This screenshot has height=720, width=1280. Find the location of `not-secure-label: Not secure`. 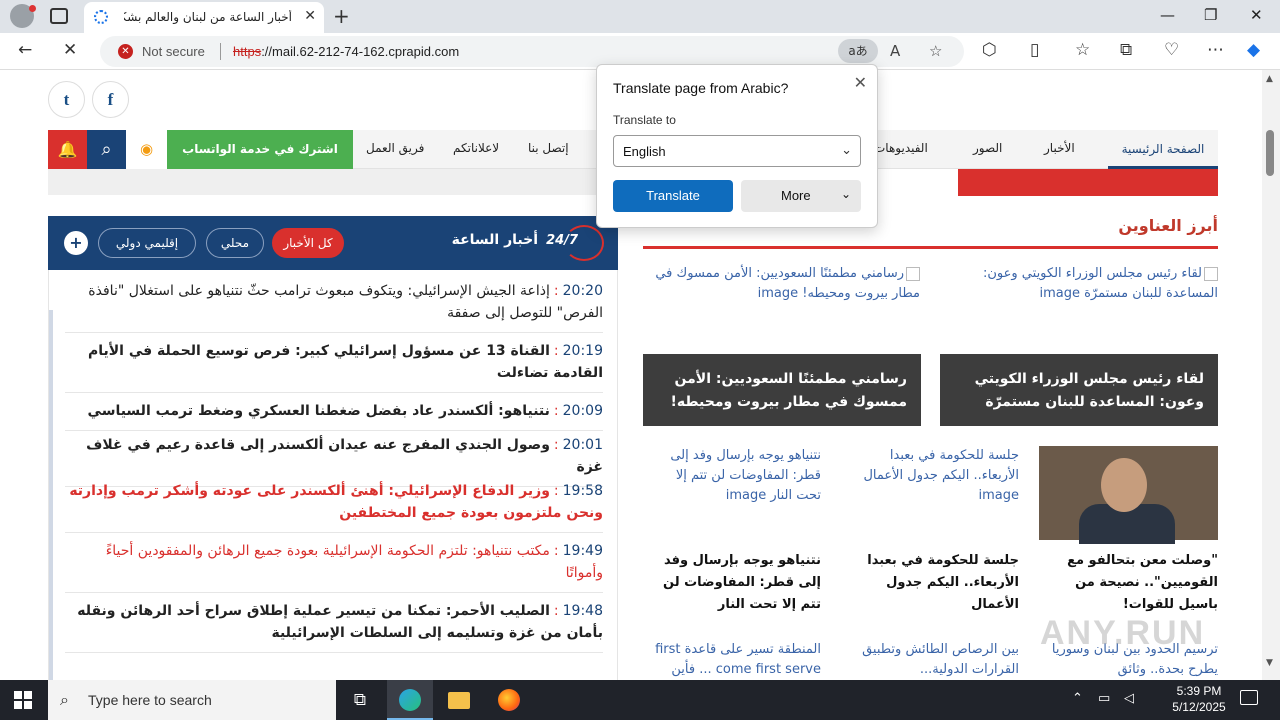

not-secure-label: Not secure is located at coordinates (173, 51).